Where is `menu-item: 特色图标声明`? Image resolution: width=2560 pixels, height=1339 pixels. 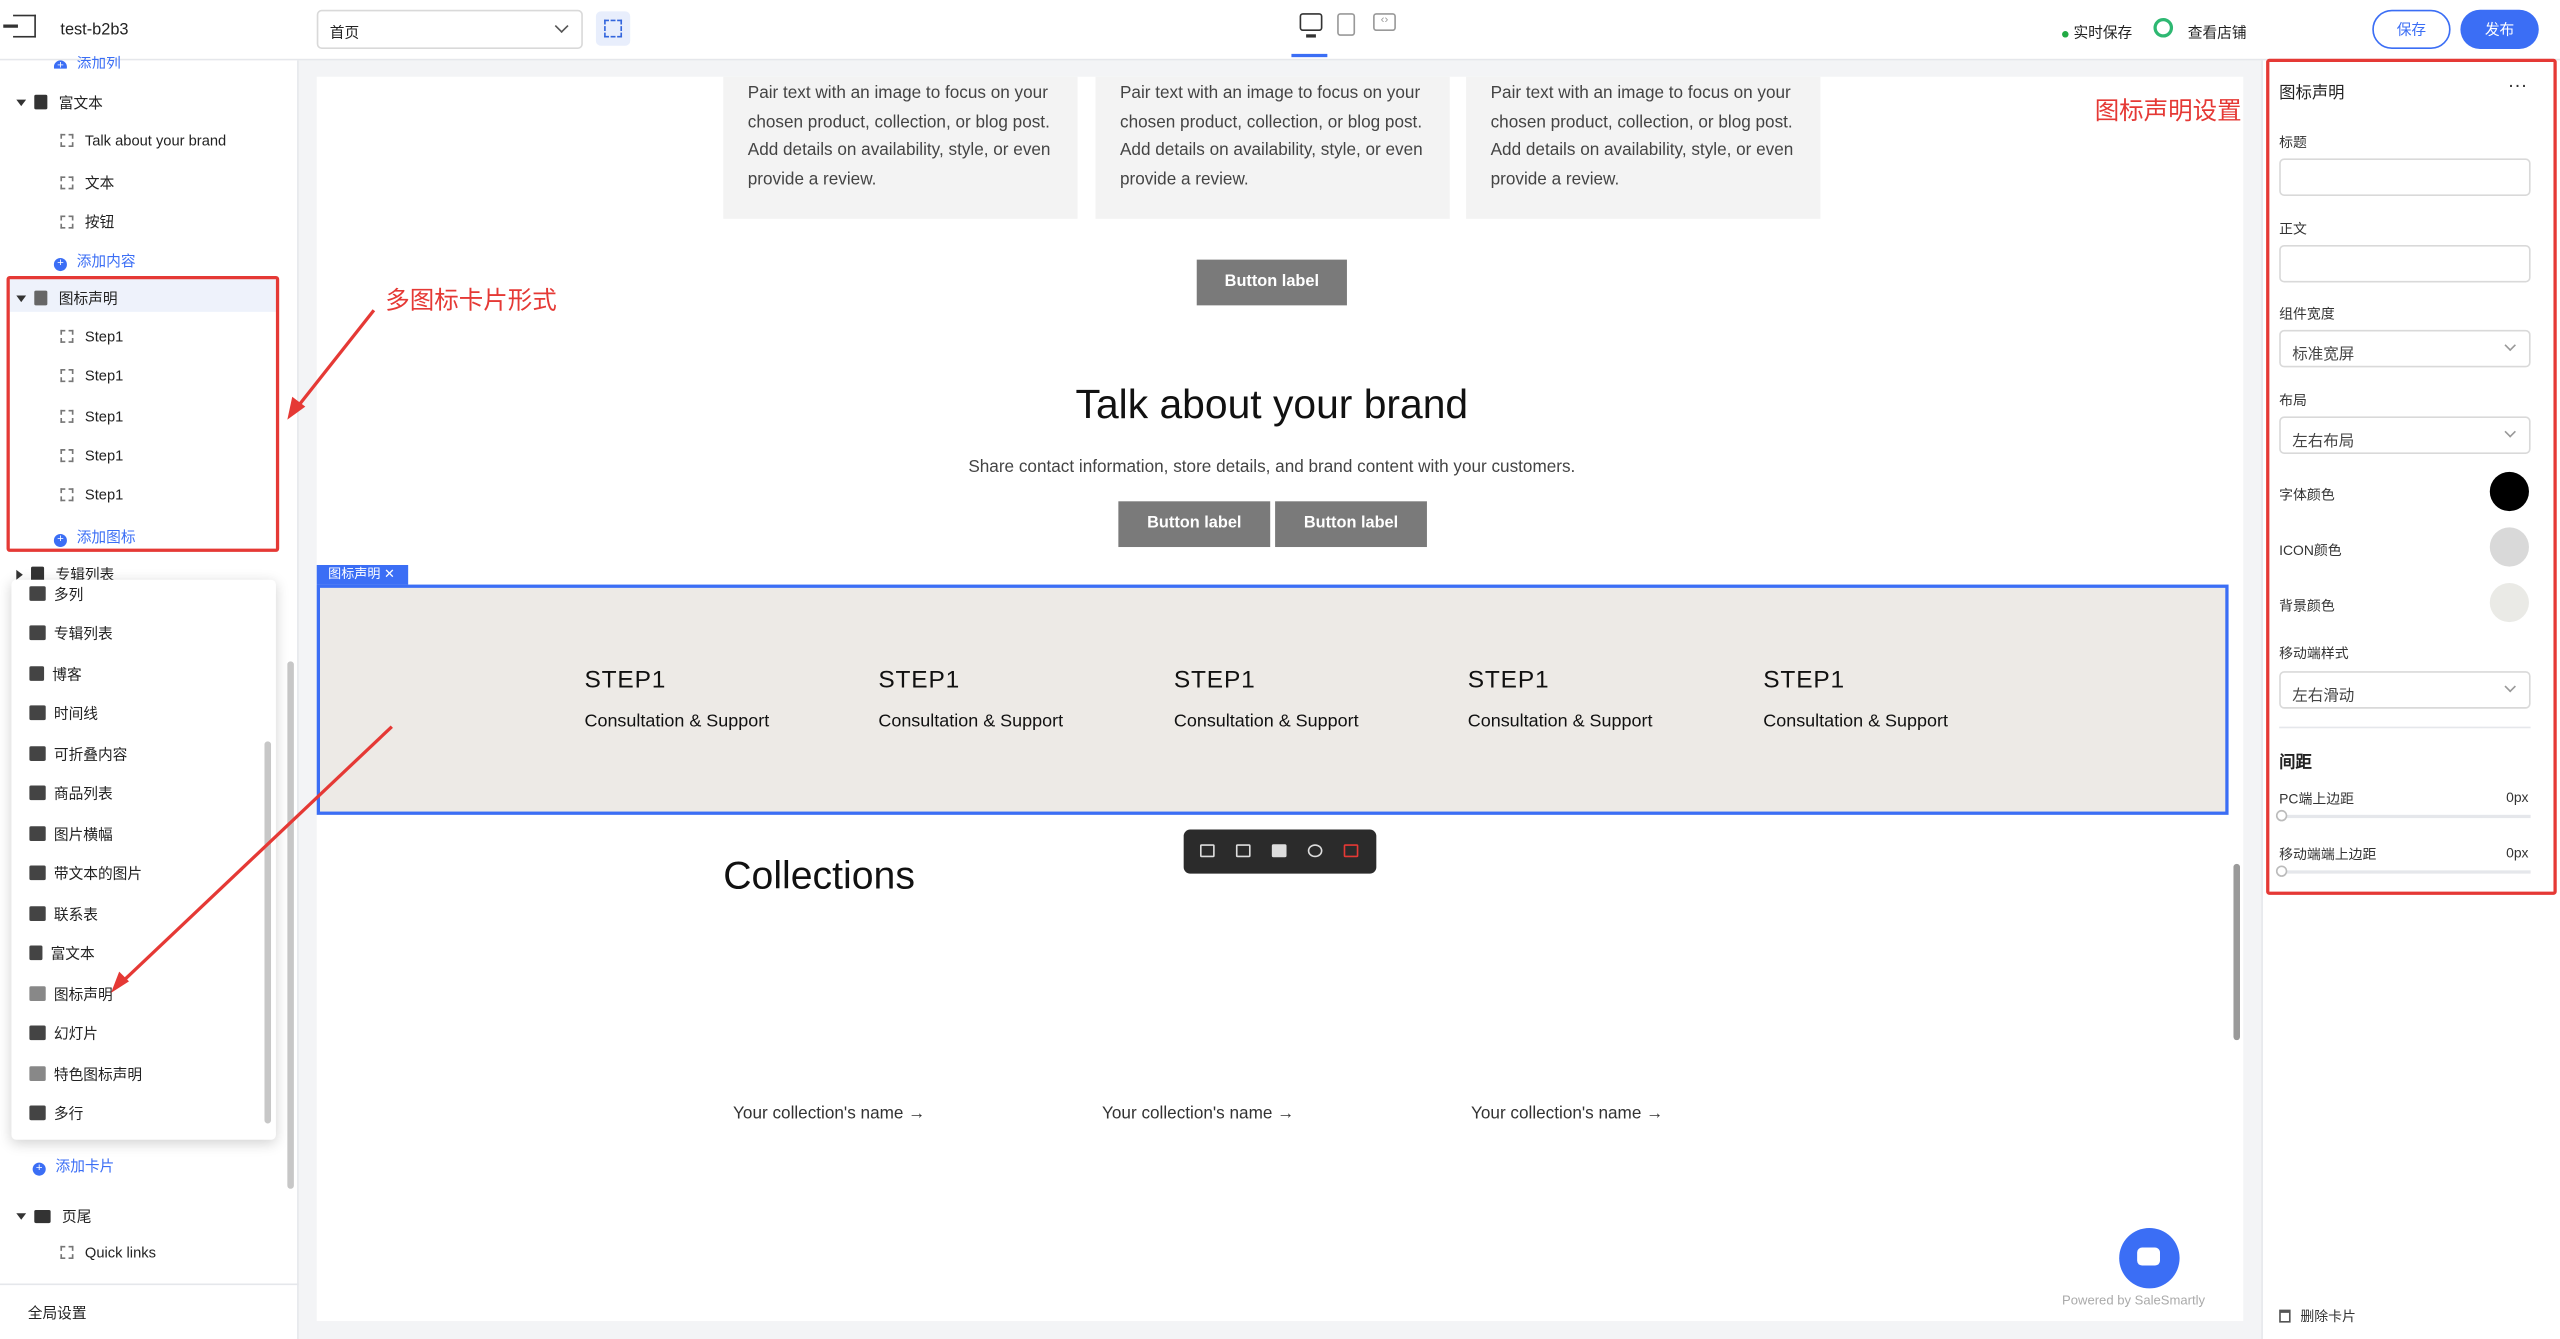 menu-item: 特色图标声明 is located at coordinates (85, 1073).